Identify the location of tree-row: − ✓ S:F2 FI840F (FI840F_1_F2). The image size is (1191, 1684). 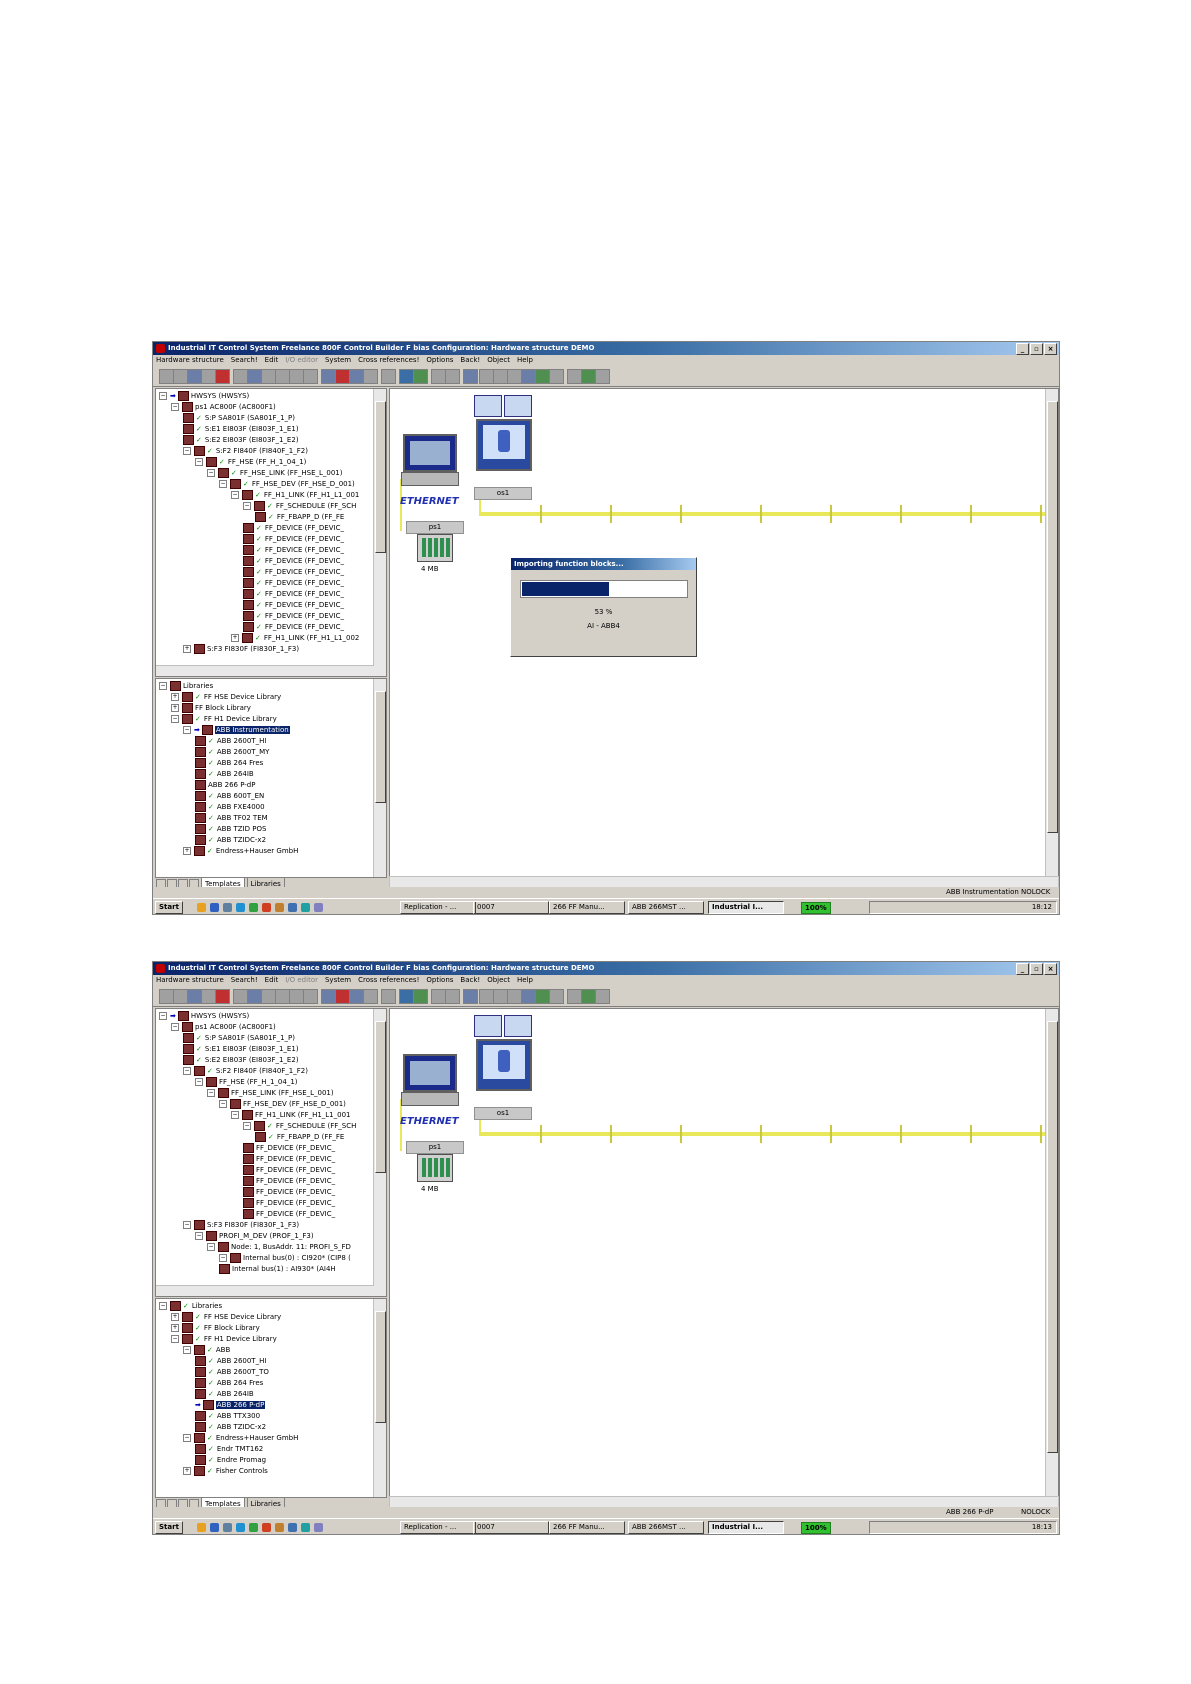
(245, 1071).